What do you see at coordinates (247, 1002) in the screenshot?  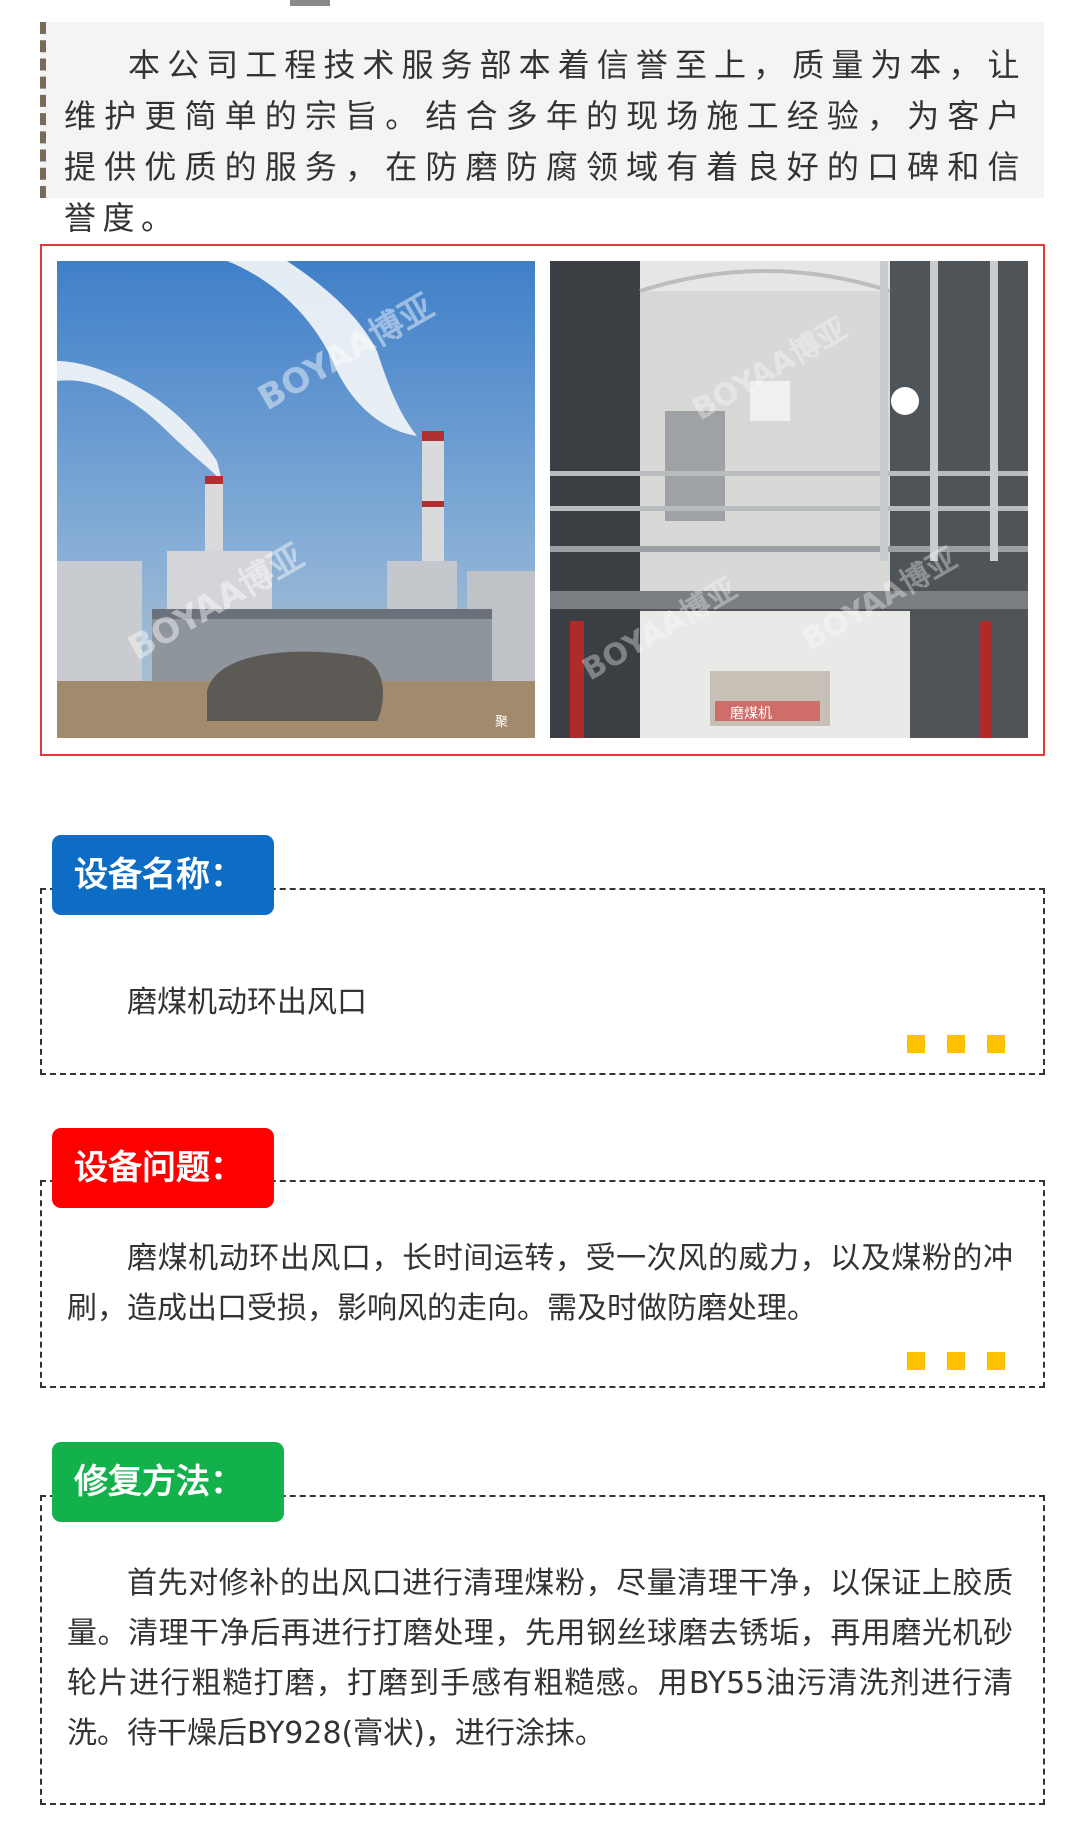 I see `device-name-text: 磨煤机动环出风口` at bounding box center [247, 1002].